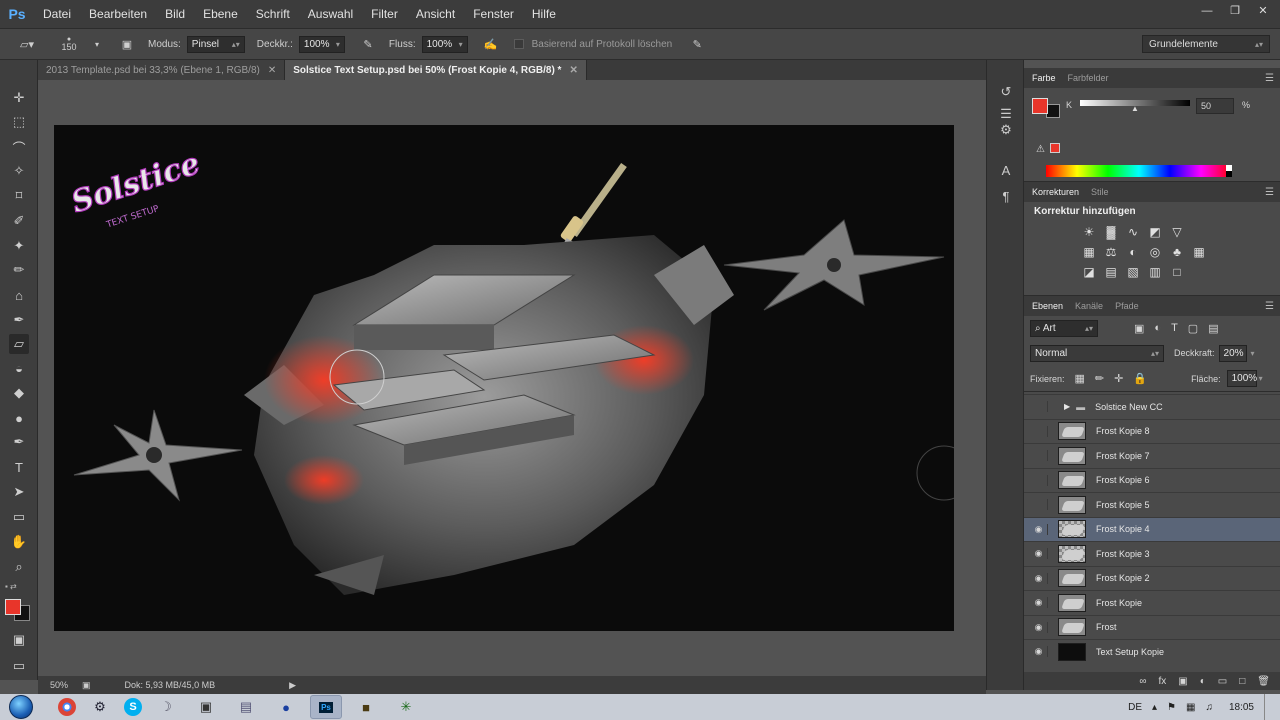 Image resolution: width=1280 pixels, height=720 pixels. What do you see at coordinates (118, 14) in the screenshot?
I see `menu-bearbeiten: Bearbeiten` at bounding box center [118, 14].